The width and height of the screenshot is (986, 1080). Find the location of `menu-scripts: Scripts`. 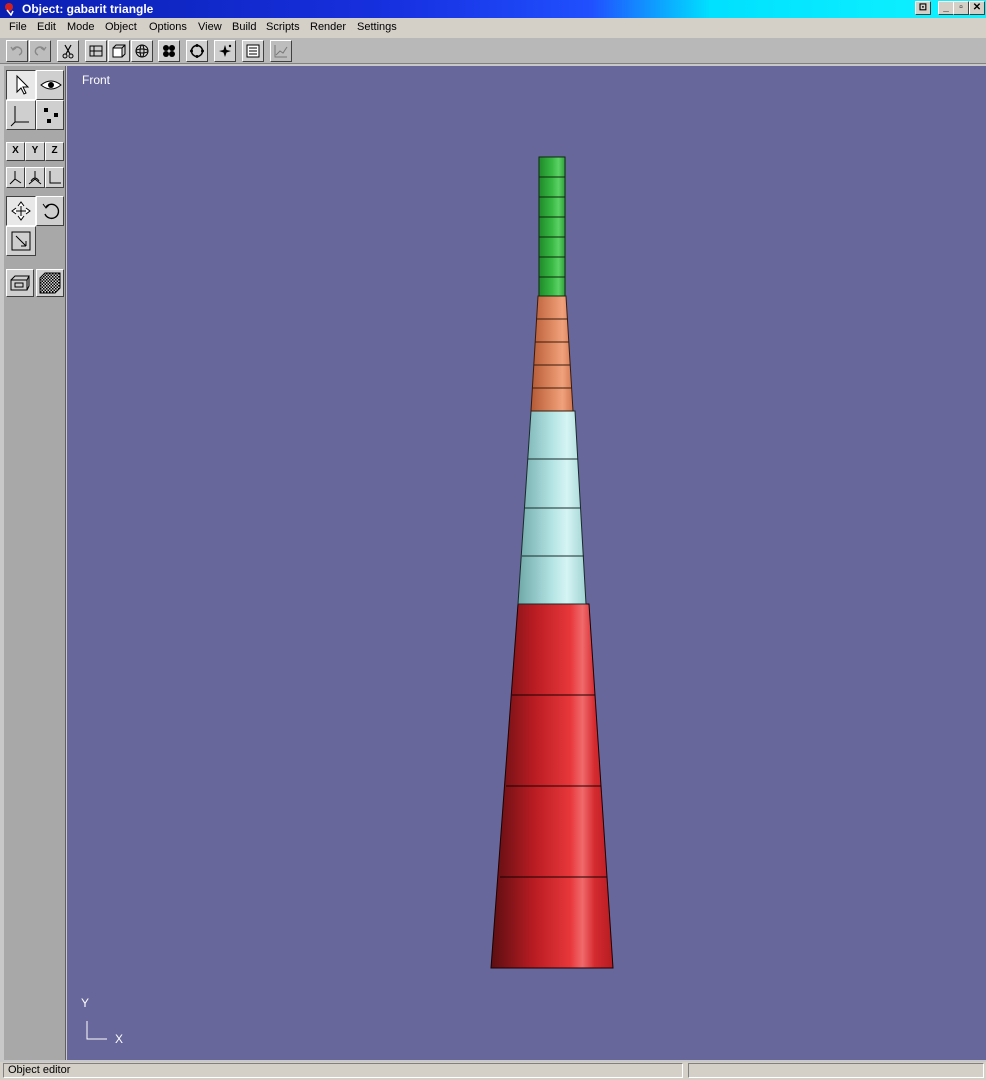

menu-scripts: Scripts is located at coordinates (283, 27).